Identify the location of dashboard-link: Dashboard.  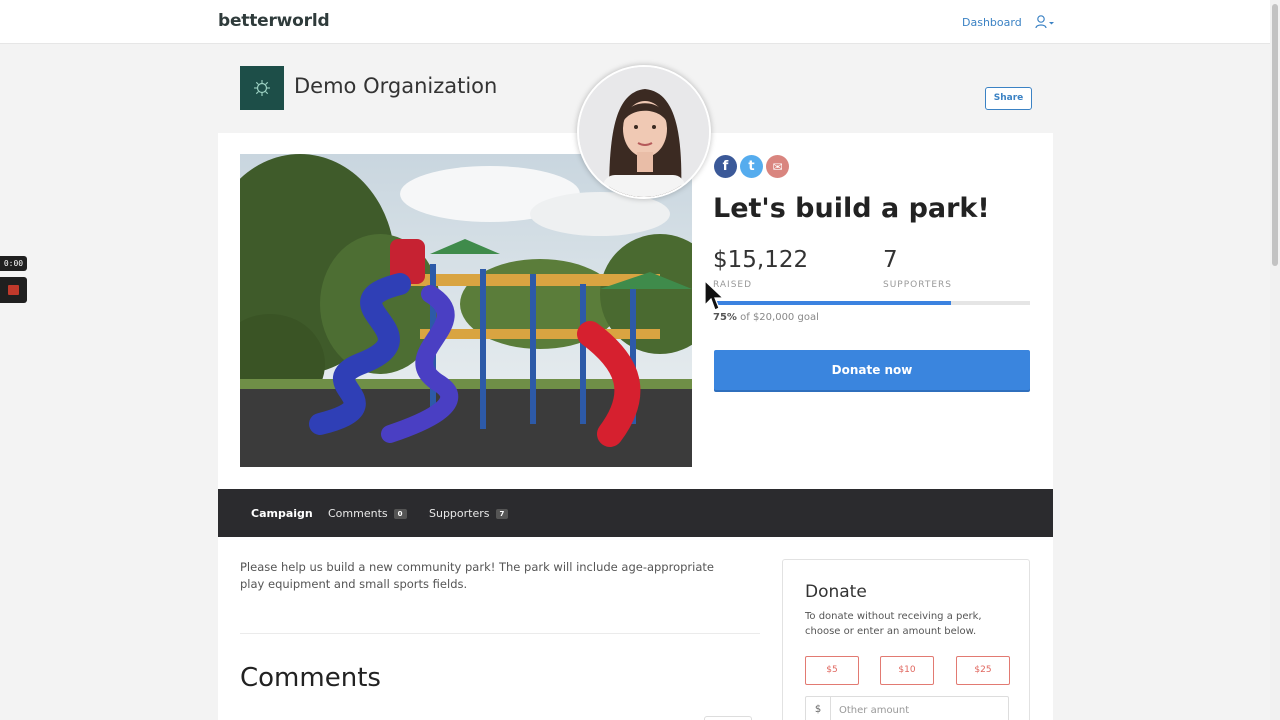
(992, 22).